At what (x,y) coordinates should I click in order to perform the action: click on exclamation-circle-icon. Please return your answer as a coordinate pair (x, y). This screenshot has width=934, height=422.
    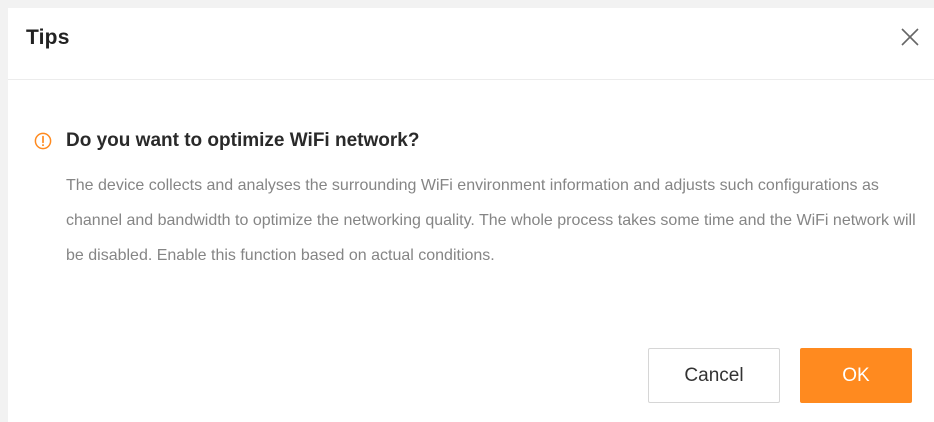
    Looking at the image, I should click on (43, 141).